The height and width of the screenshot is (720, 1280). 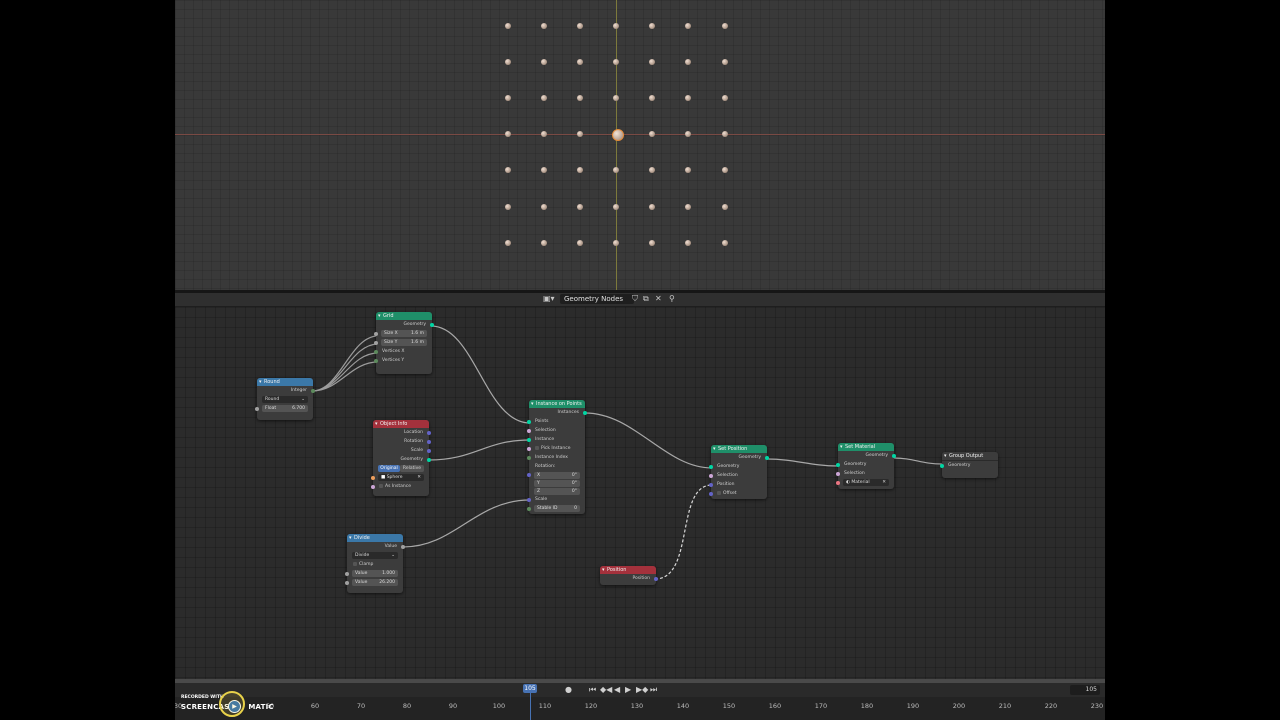 What do you see at coordinates (549, 299) in the screenshot?
I see `node-tree-browse-icon: ▣▾` at bounding box center [549, 299].